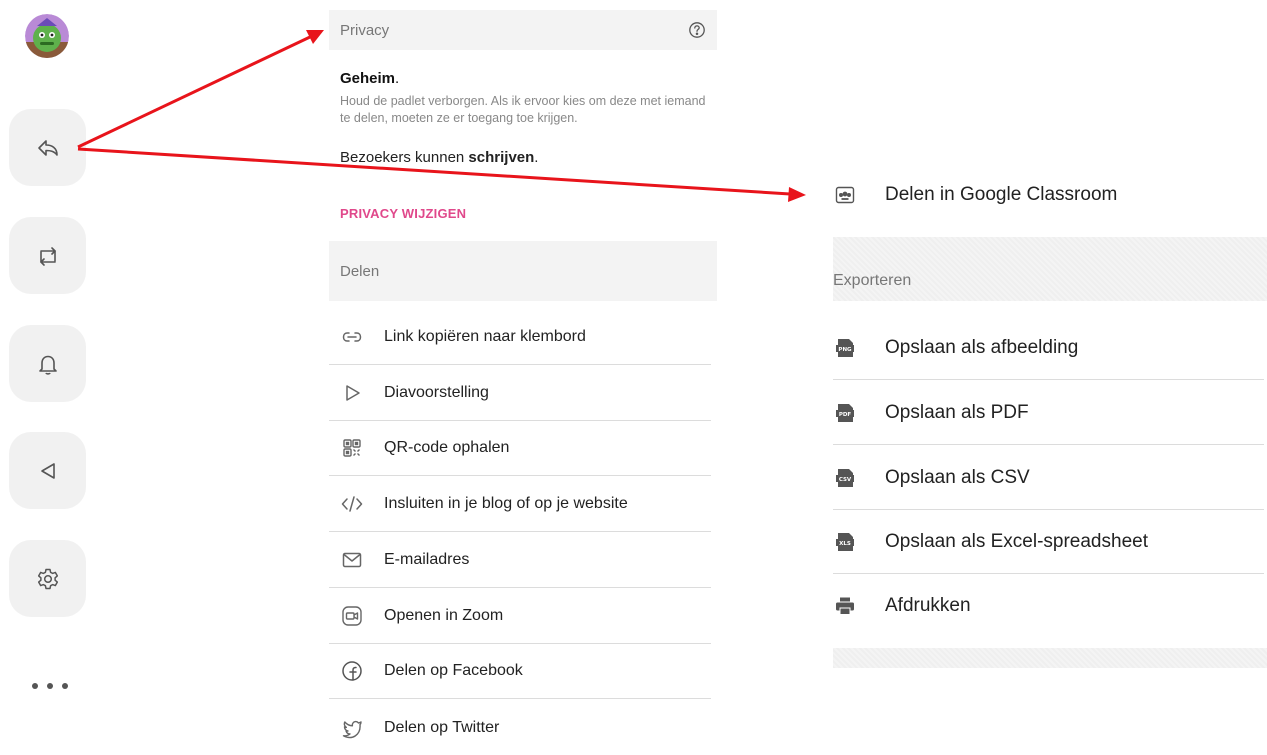  What do you see at coordinates (1050, 658) in the screenshot?
I see `export-section-footer` at bounding box center [1050, 658].